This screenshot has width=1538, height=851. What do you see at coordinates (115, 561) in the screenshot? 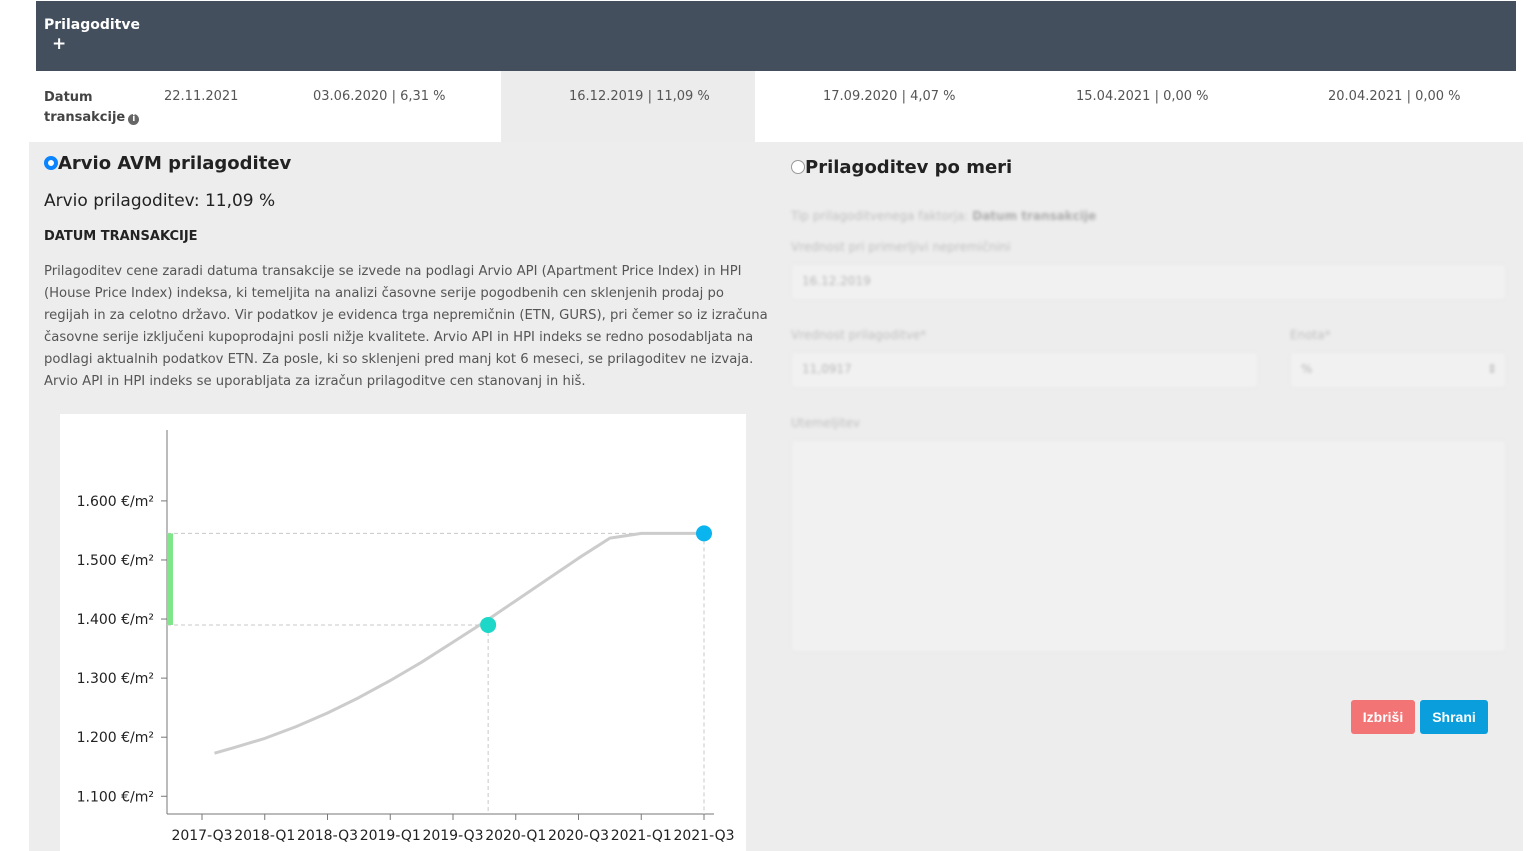
I see `y-tick-label: 1.500 €/m²` at bounding box center [115, 561].